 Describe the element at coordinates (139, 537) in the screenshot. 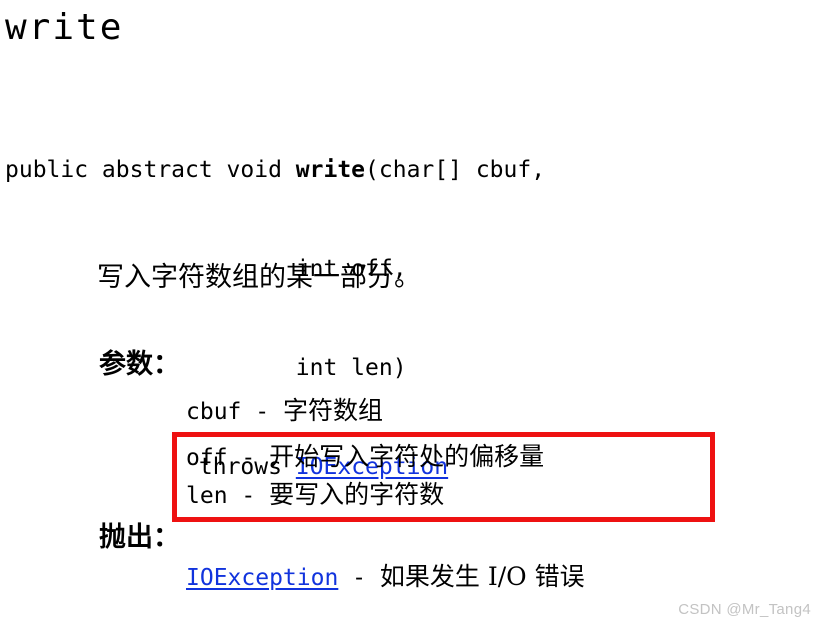

I see `throws-section-label: 抛出：` at that location.